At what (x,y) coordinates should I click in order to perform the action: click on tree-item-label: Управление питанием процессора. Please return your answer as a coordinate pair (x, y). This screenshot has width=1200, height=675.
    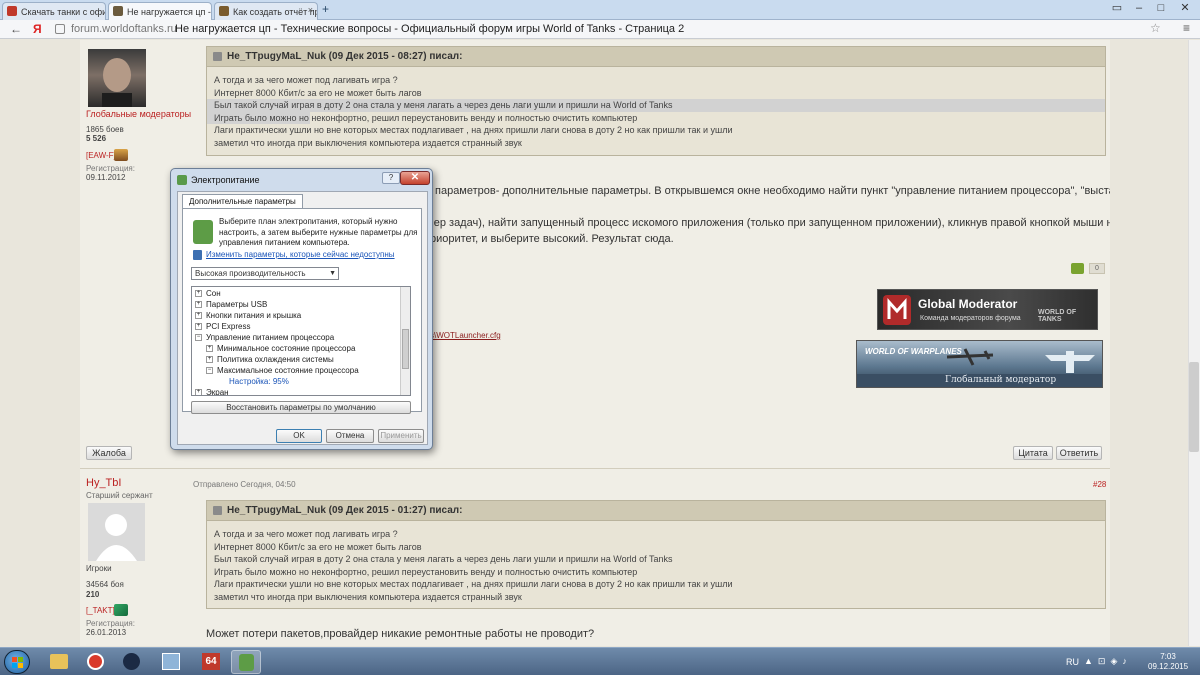
    Looking at the image, I should click on (270, 337).